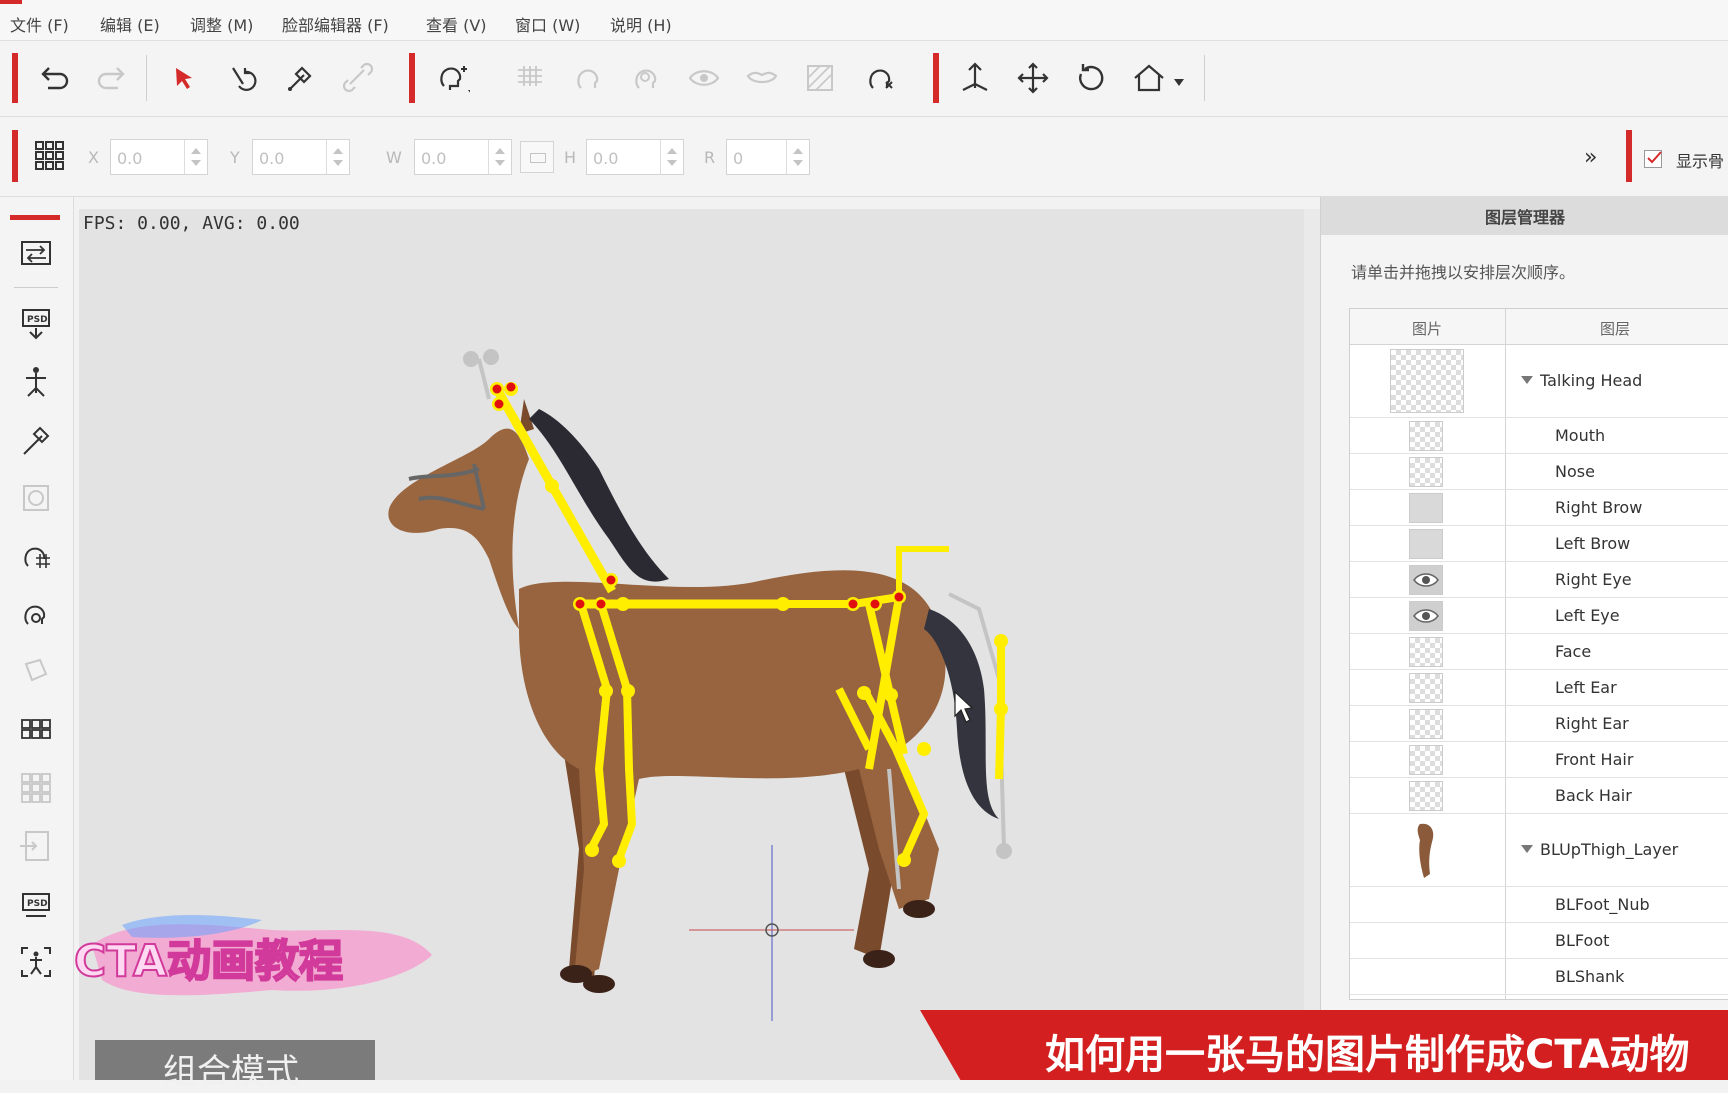  What do you see at coordinates (36, 962) in the screenshot?
I see `character-bone-icon` at bounding box center [36, 962].